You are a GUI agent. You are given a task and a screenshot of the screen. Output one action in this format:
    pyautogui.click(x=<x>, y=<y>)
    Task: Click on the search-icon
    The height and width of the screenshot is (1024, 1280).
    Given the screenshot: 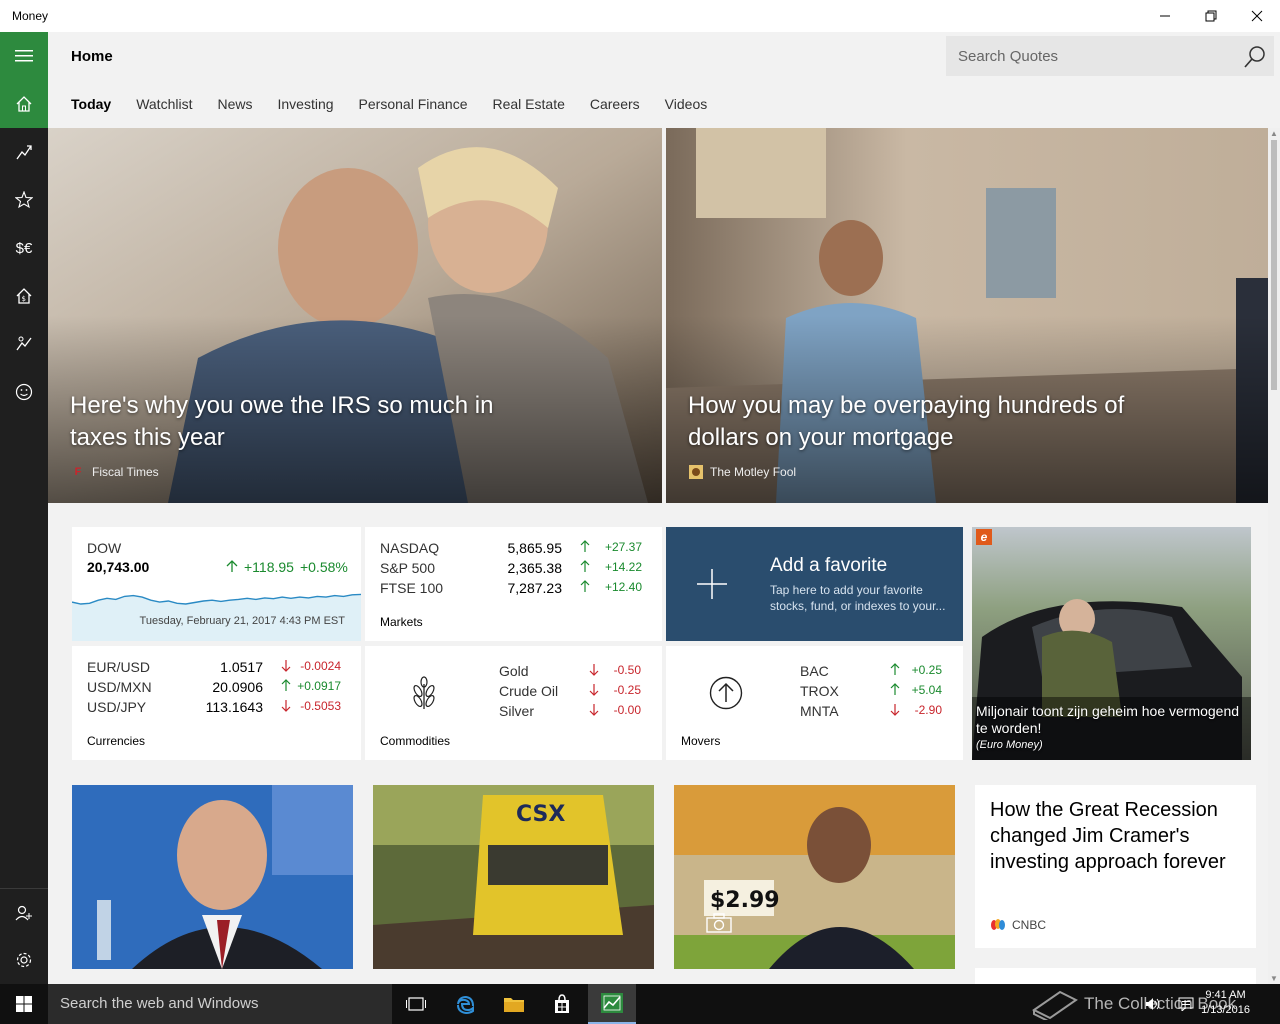 What is the action you would take?
    pyautogui.click(x=1254, y=57)
    